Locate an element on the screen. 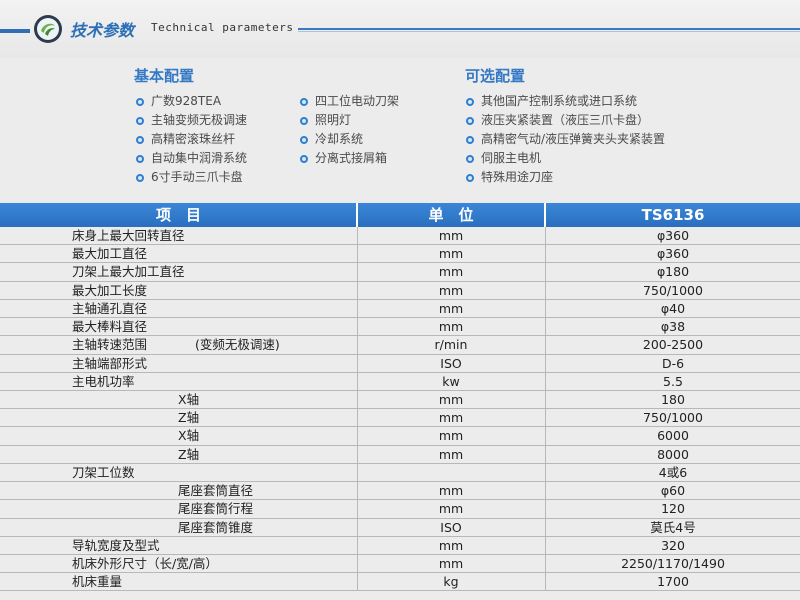  param-name: 机床外形尺寸（长/宽/高） is located at coordinates (145, 563).